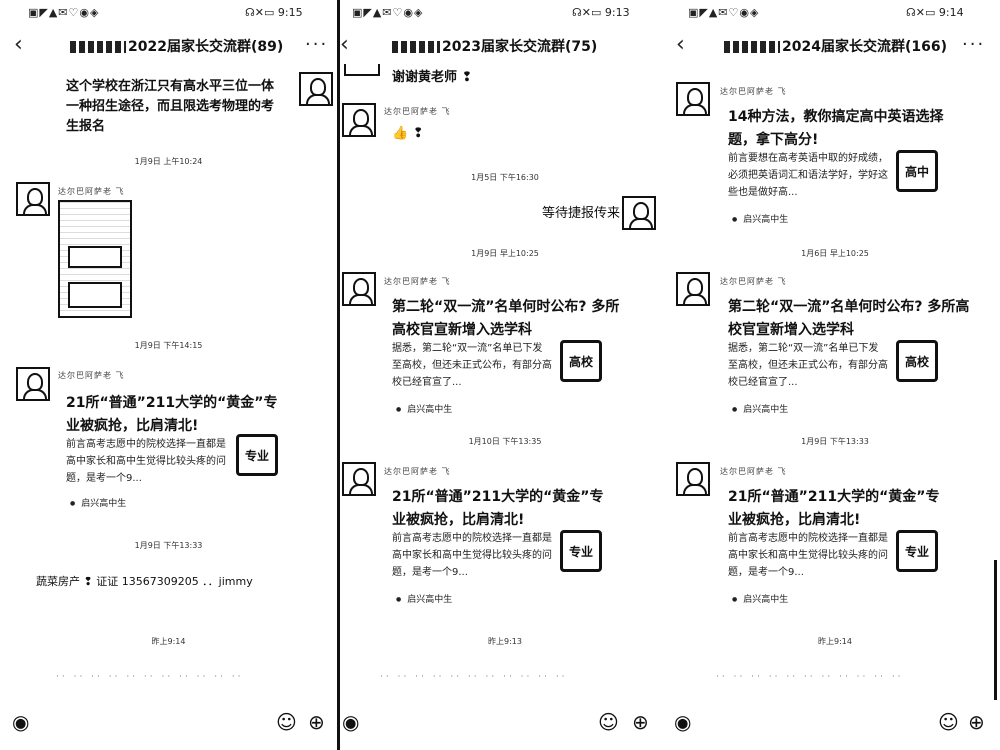 The height and width of the screenshot is (750, 1000). Describe the element at coordinates (176, 46) in the screenshot. I see `chat-title: 2022届家长交流群(89)` at that location.